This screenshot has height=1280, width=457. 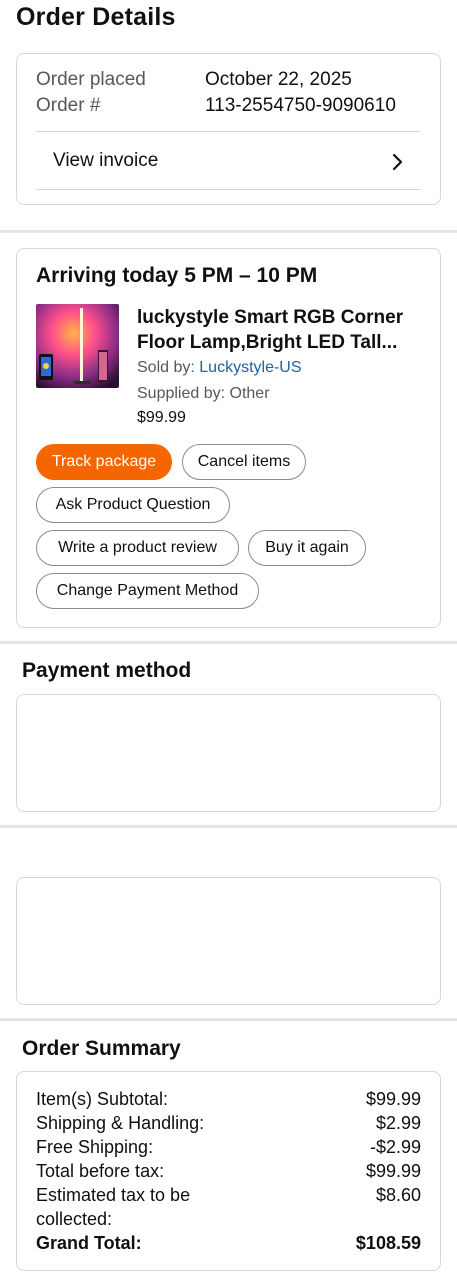 What do you see at coordinates (100, 1171) in the screenshot?
I see `summary-row-label: Total before tax:` at bounding box center [100, 1171].